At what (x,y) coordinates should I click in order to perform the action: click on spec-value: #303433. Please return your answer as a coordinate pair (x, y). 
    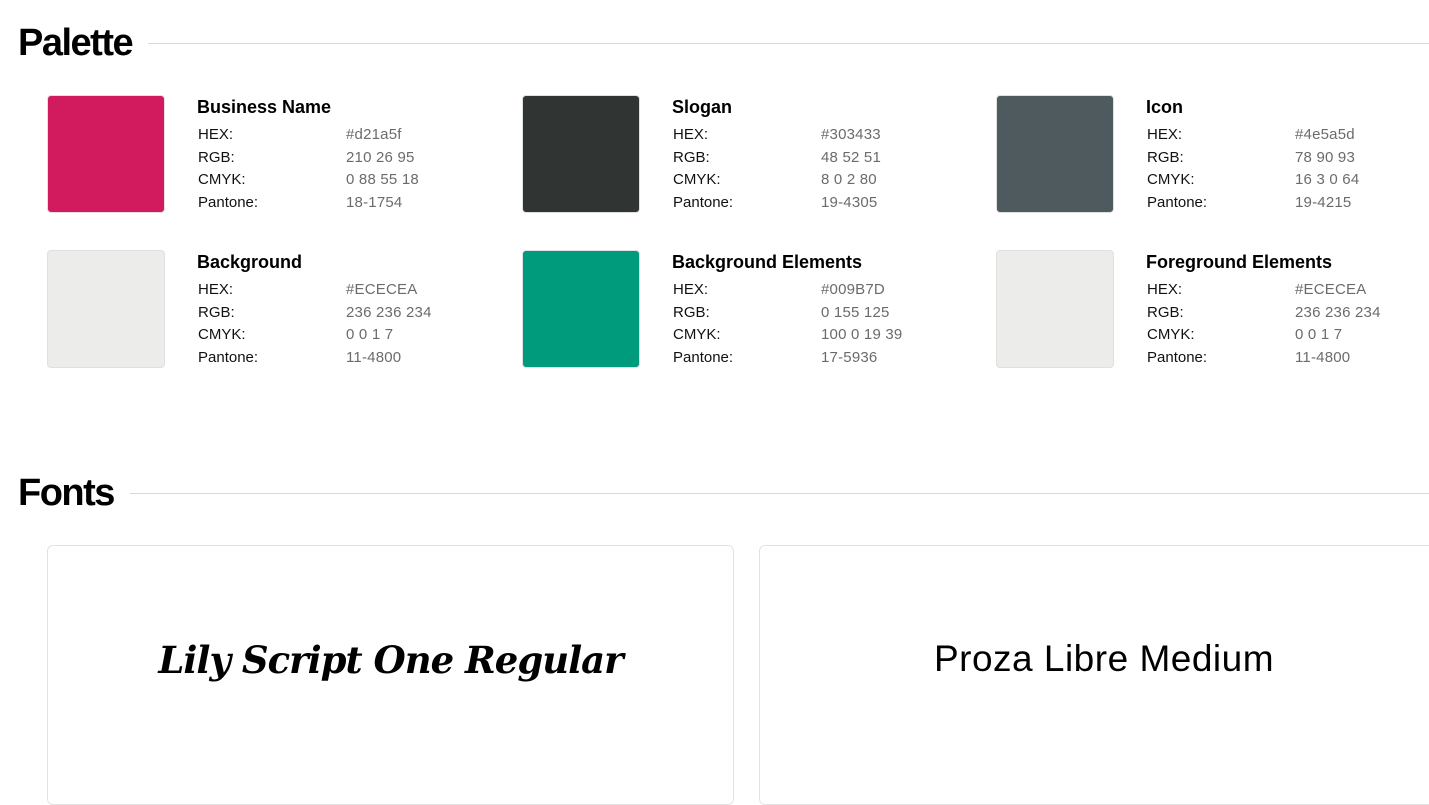
    Looking at the image, I should click on (851, 134).